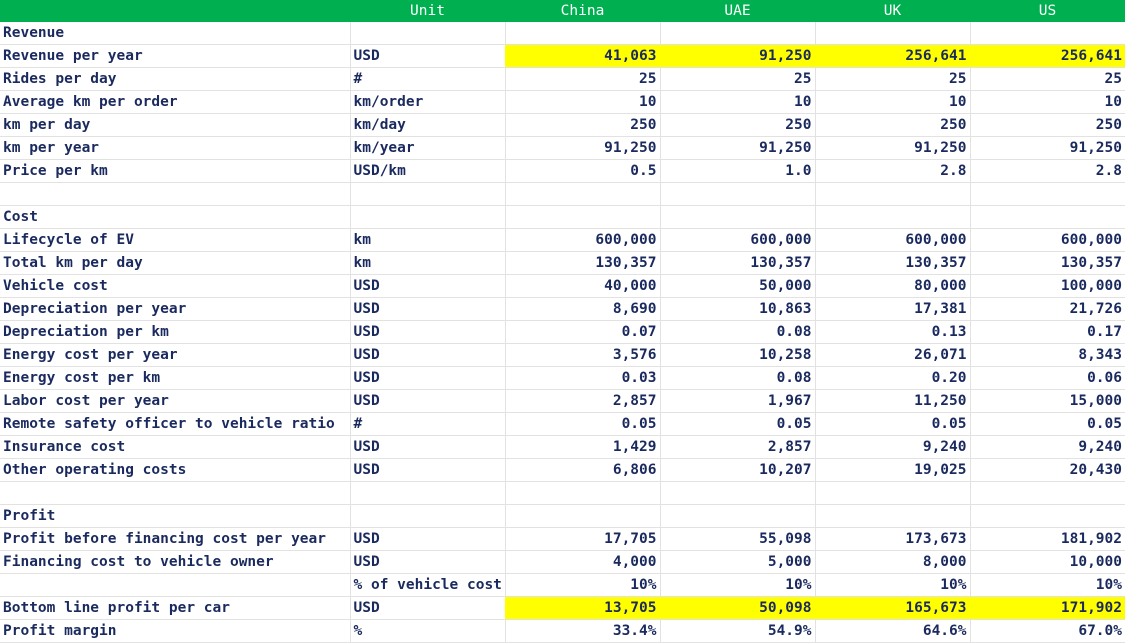 Image resolution: width=1125 pixels, height=643 pixels. Describe the element at coordinates (737, 424) in the screenshot. I see `value-cell: 0.05` at that location.